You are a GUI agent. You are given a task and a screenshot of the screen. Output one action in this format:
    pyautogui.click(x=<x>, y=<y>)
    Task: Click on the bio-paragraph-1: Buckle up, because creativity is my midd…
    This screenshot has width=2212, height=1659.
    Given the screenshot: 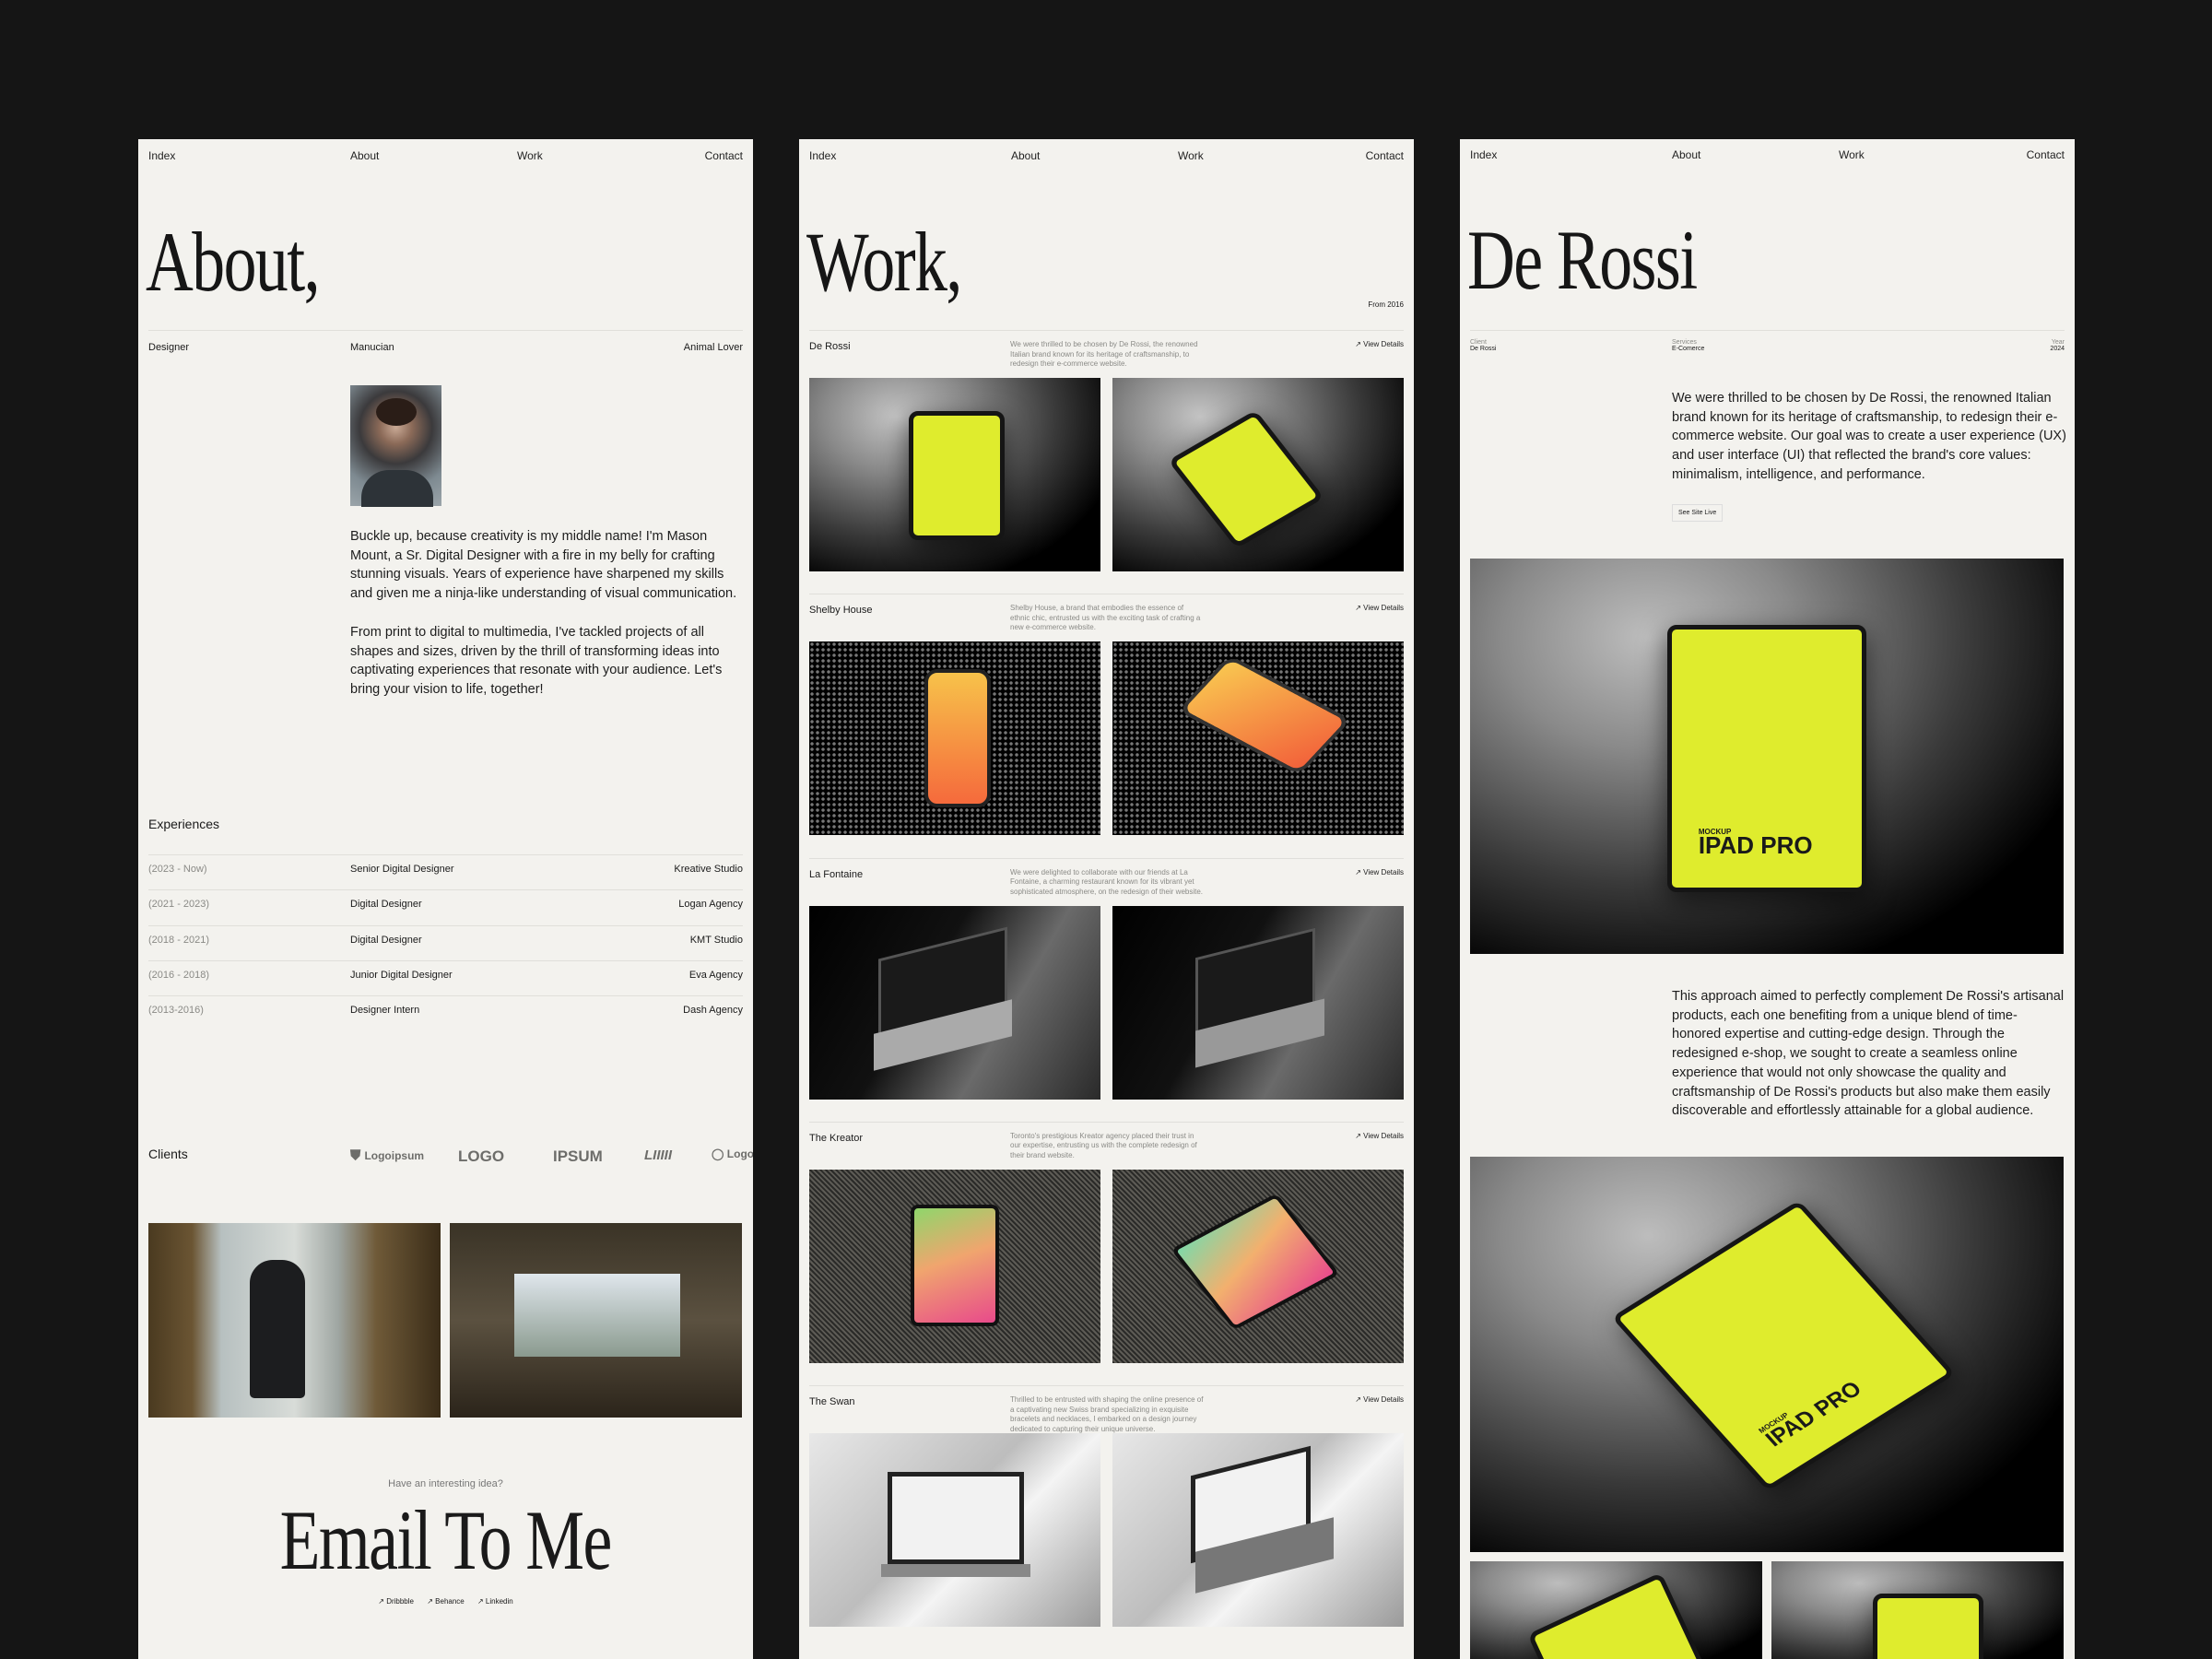 What is the action you would take?
    pyautogui.click(x=543, y=565)
    